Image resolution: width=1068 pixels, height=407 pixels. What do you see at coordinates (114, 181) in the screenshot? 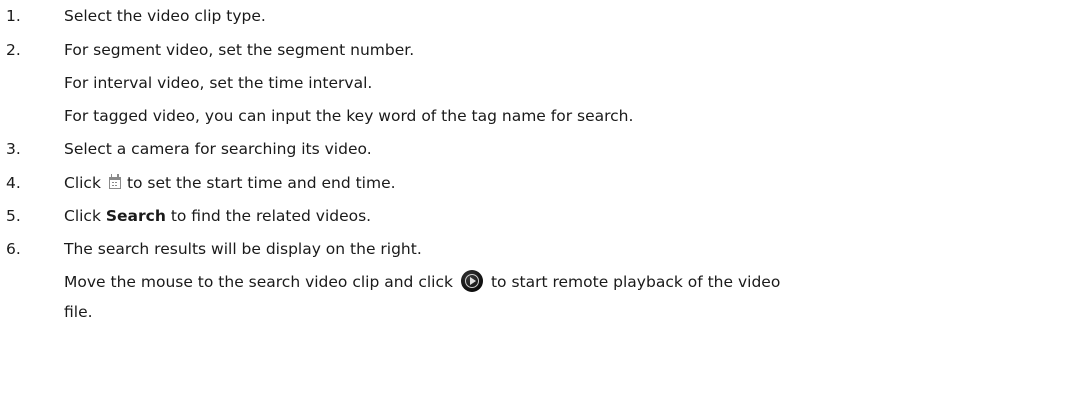
I see `calendar-icon` at bounding box center [114, 181].